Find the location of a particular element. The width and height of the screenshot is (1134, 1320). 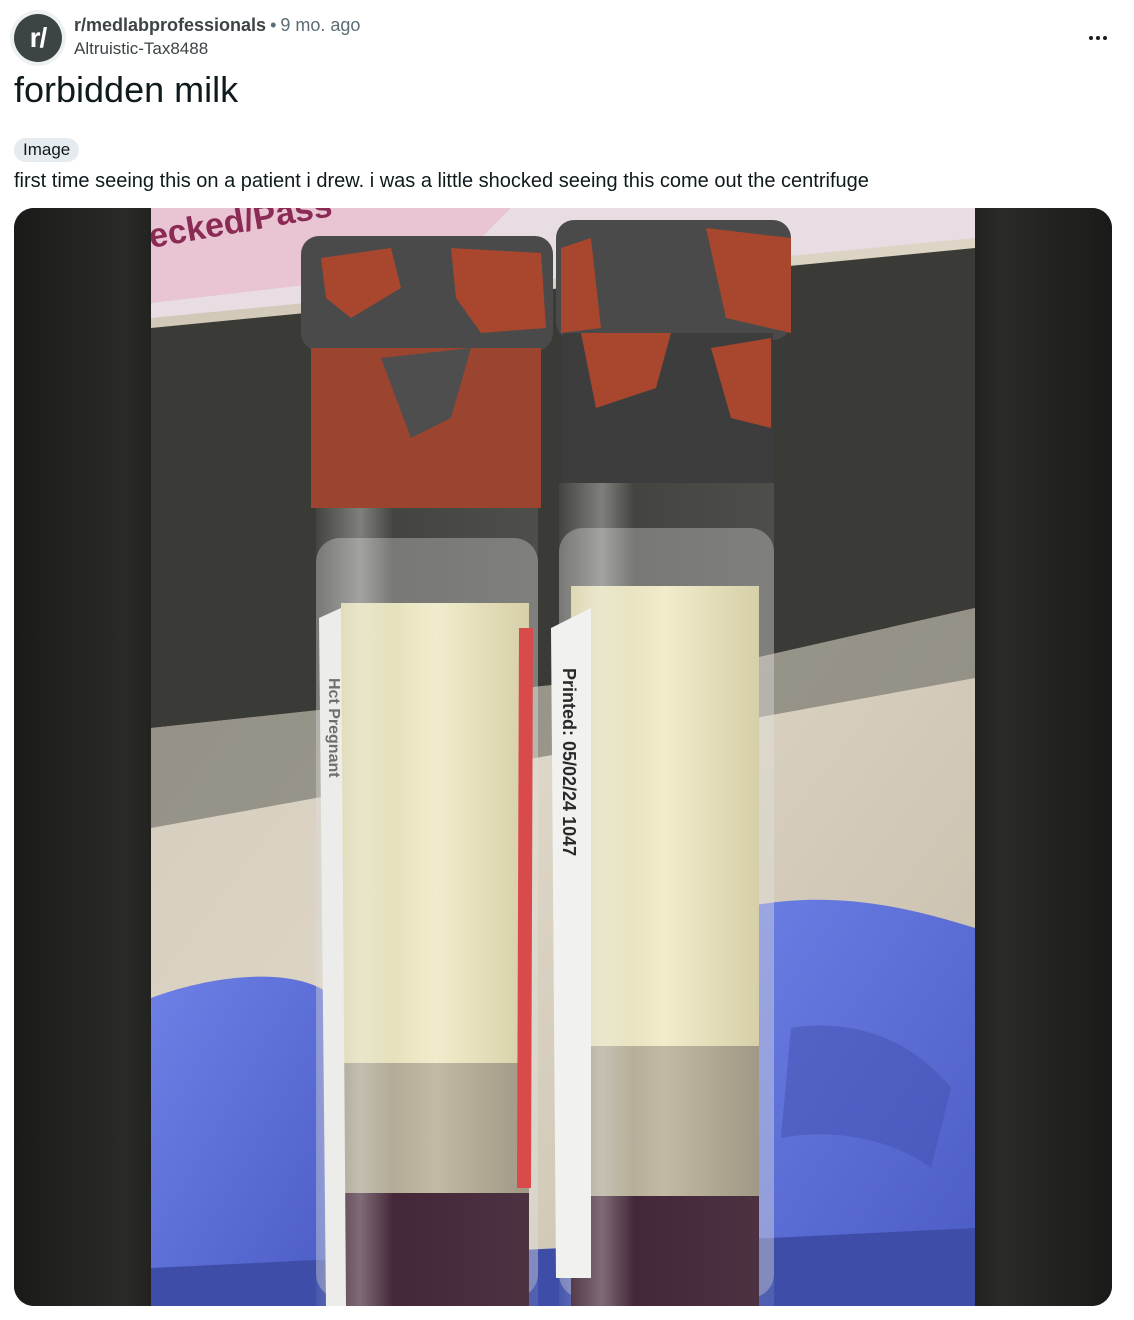

post-age: 9 mo. ago is located at coordinates (320, 25).